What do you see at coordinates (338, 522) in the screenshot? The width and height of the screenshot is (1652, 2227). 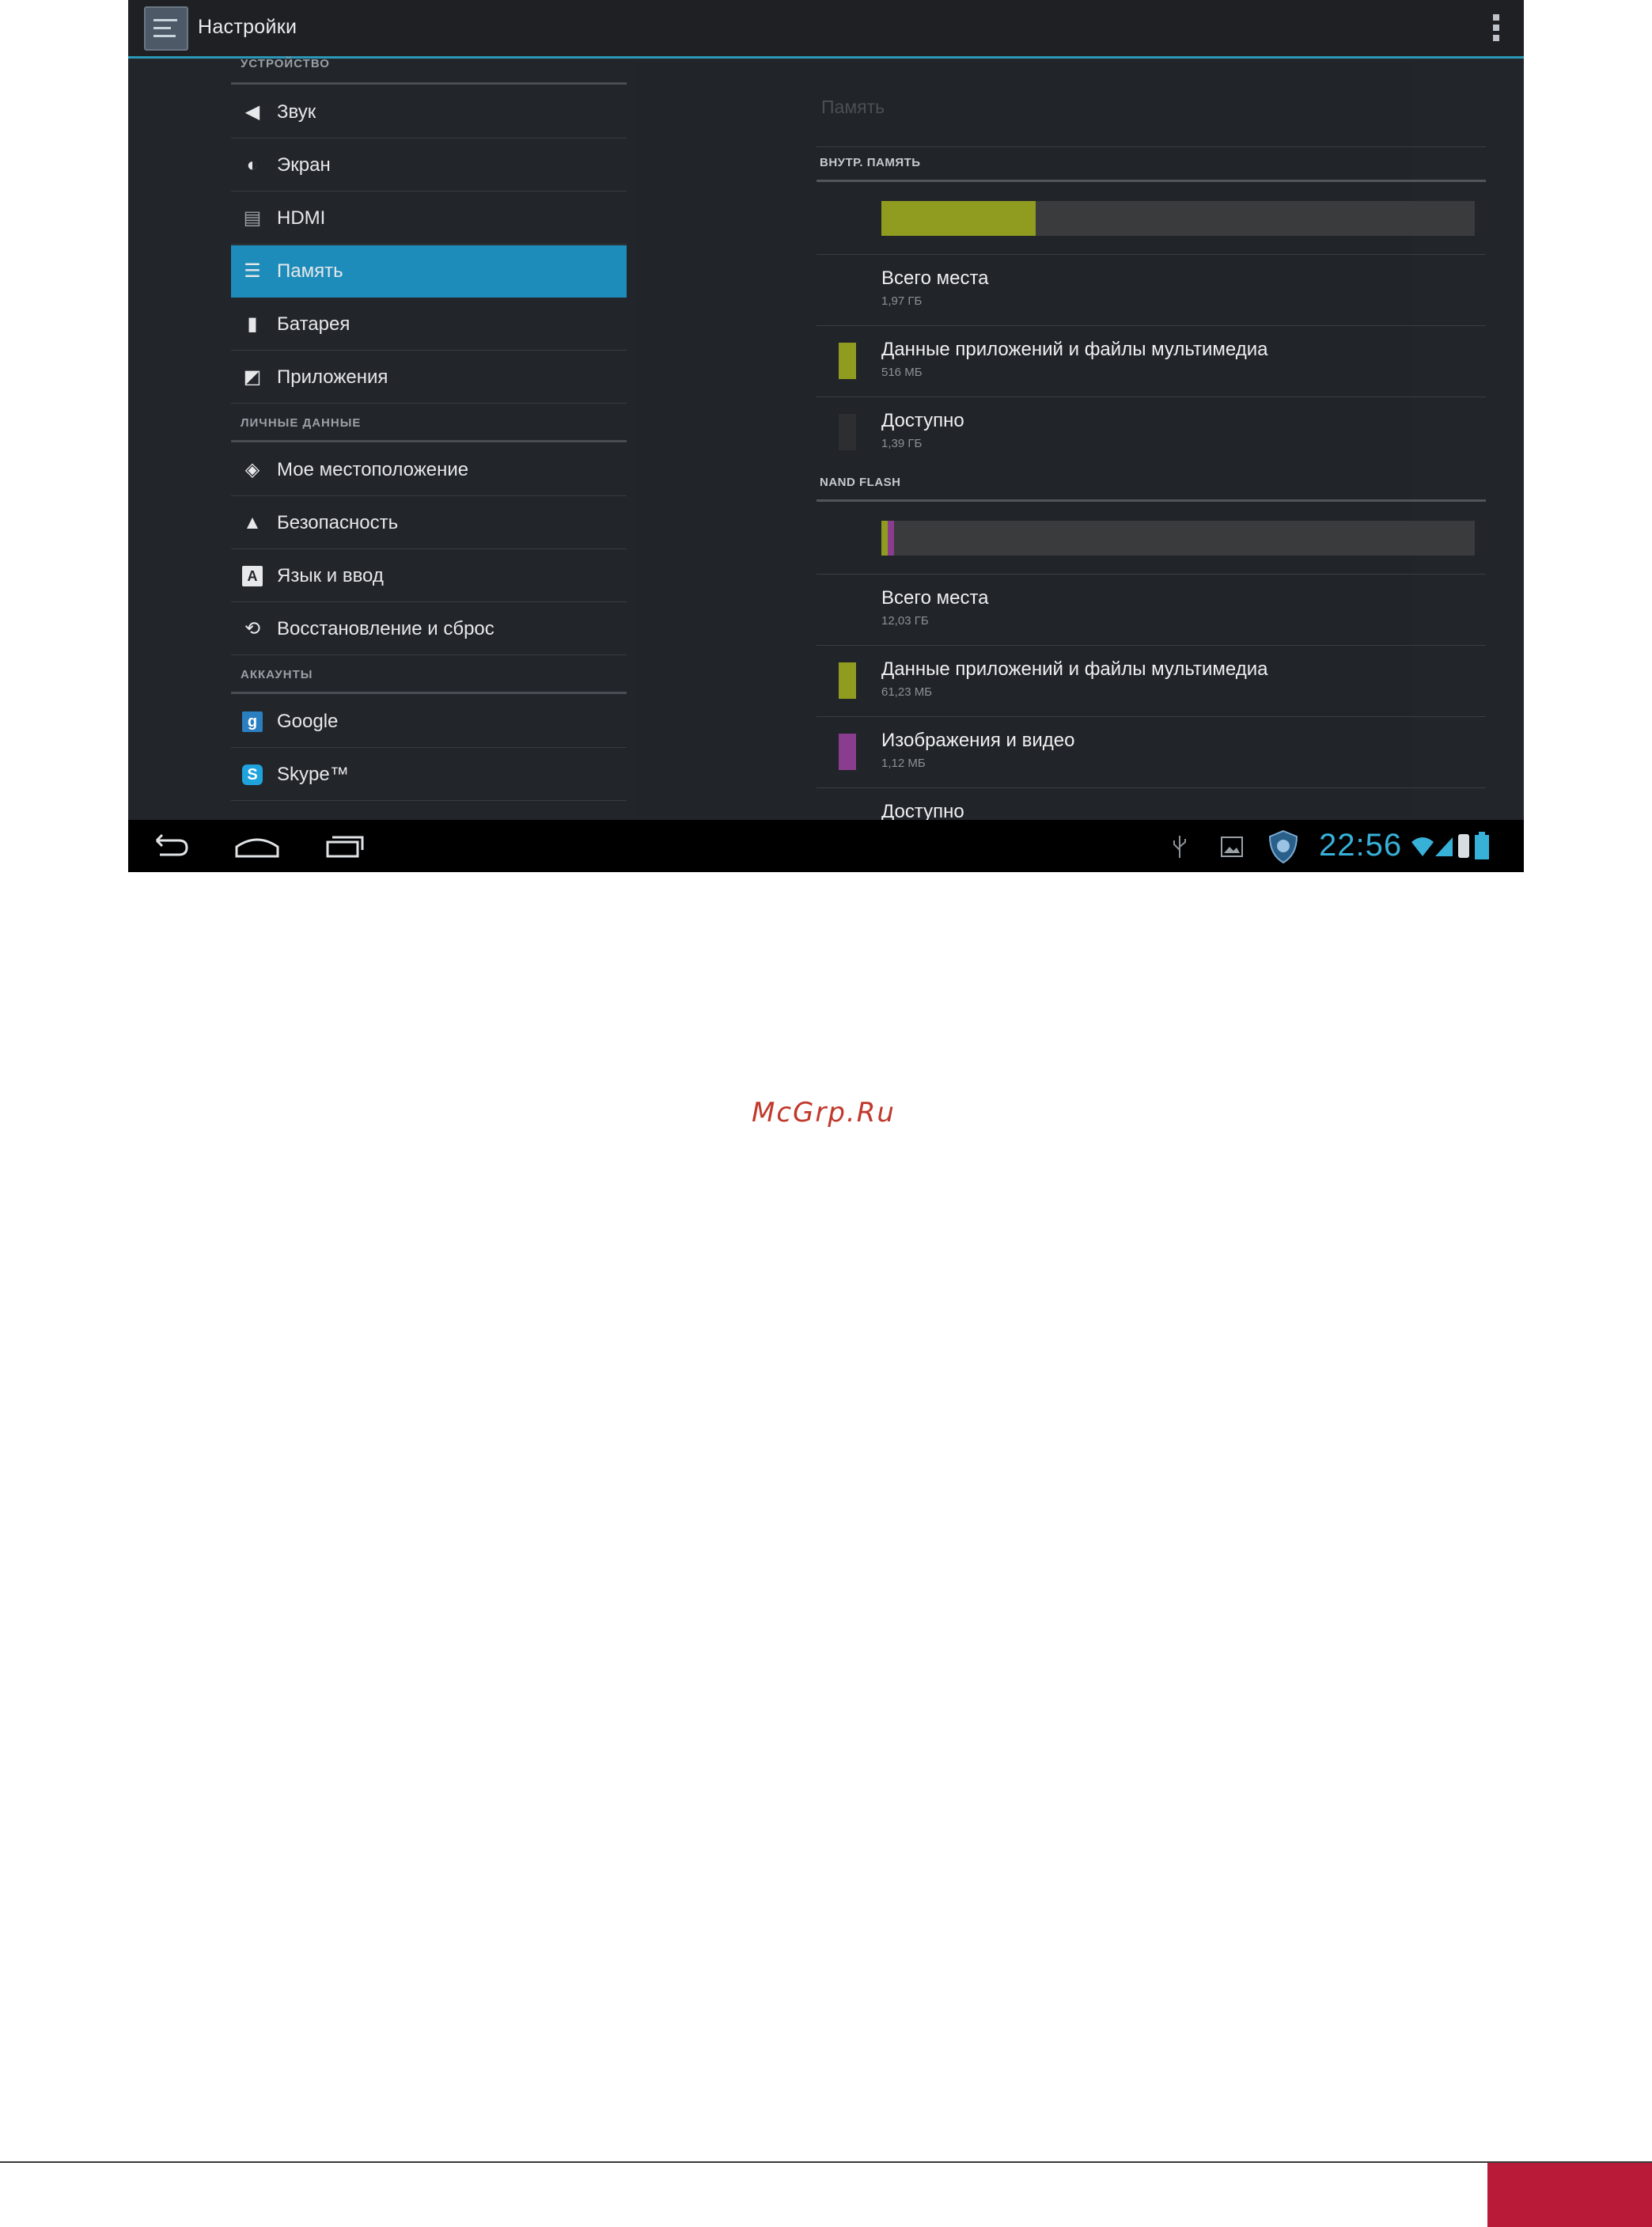 I see `sidebar-item-label: Безопасность` at bounding box center [338, 522].